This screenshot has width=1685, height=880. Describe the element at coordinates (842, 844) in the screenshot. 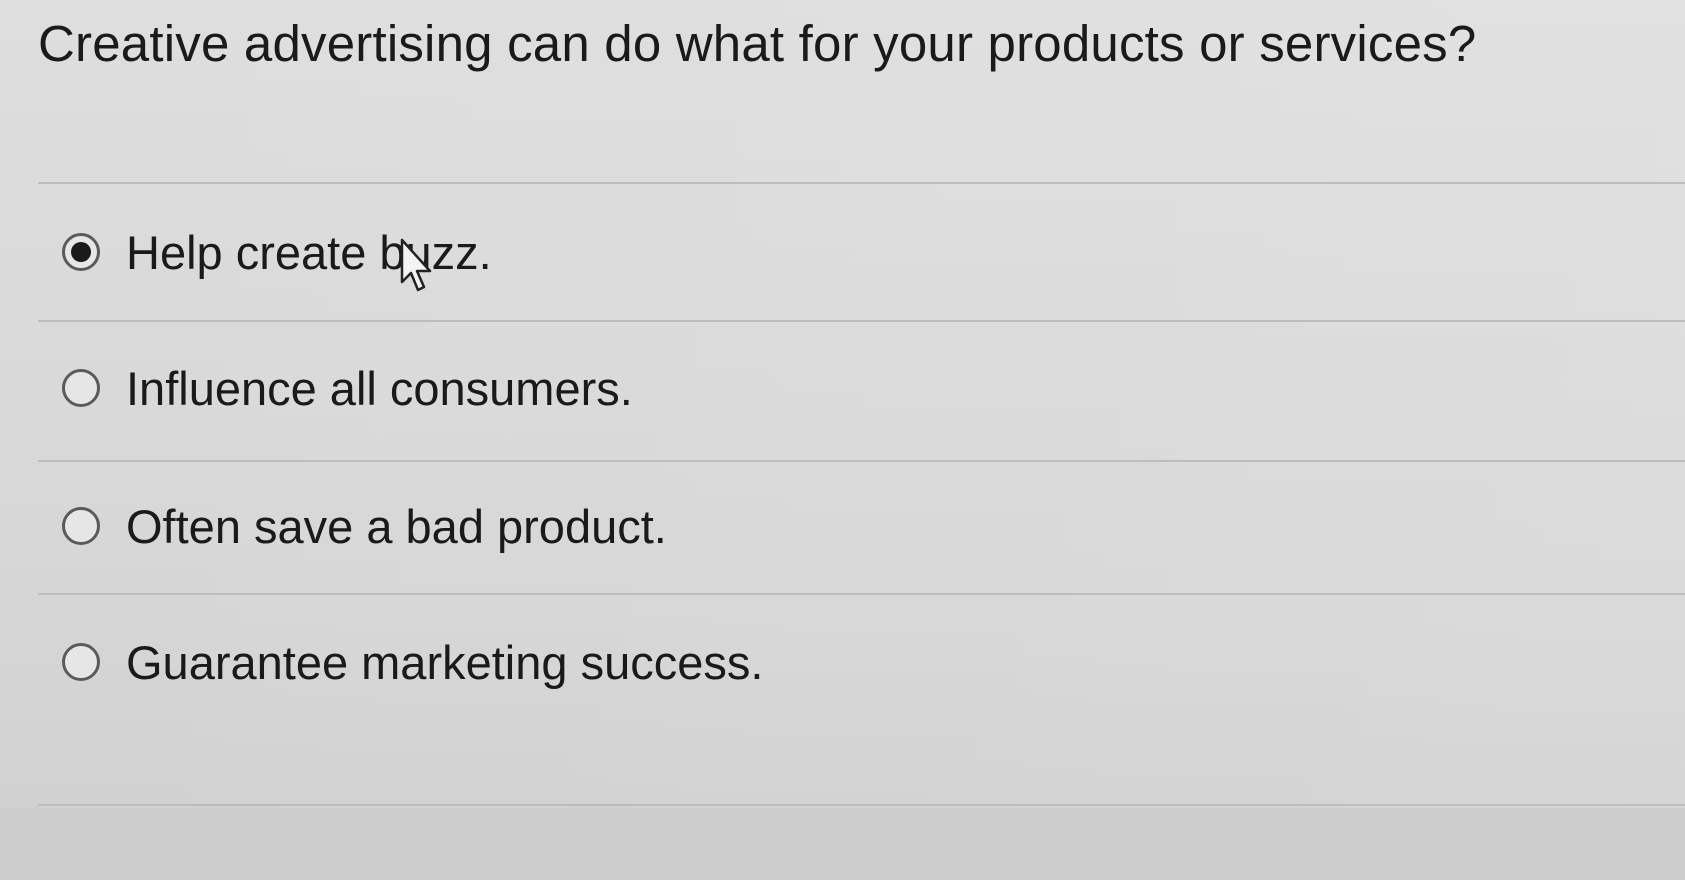

I see `bottom-band` at that location.